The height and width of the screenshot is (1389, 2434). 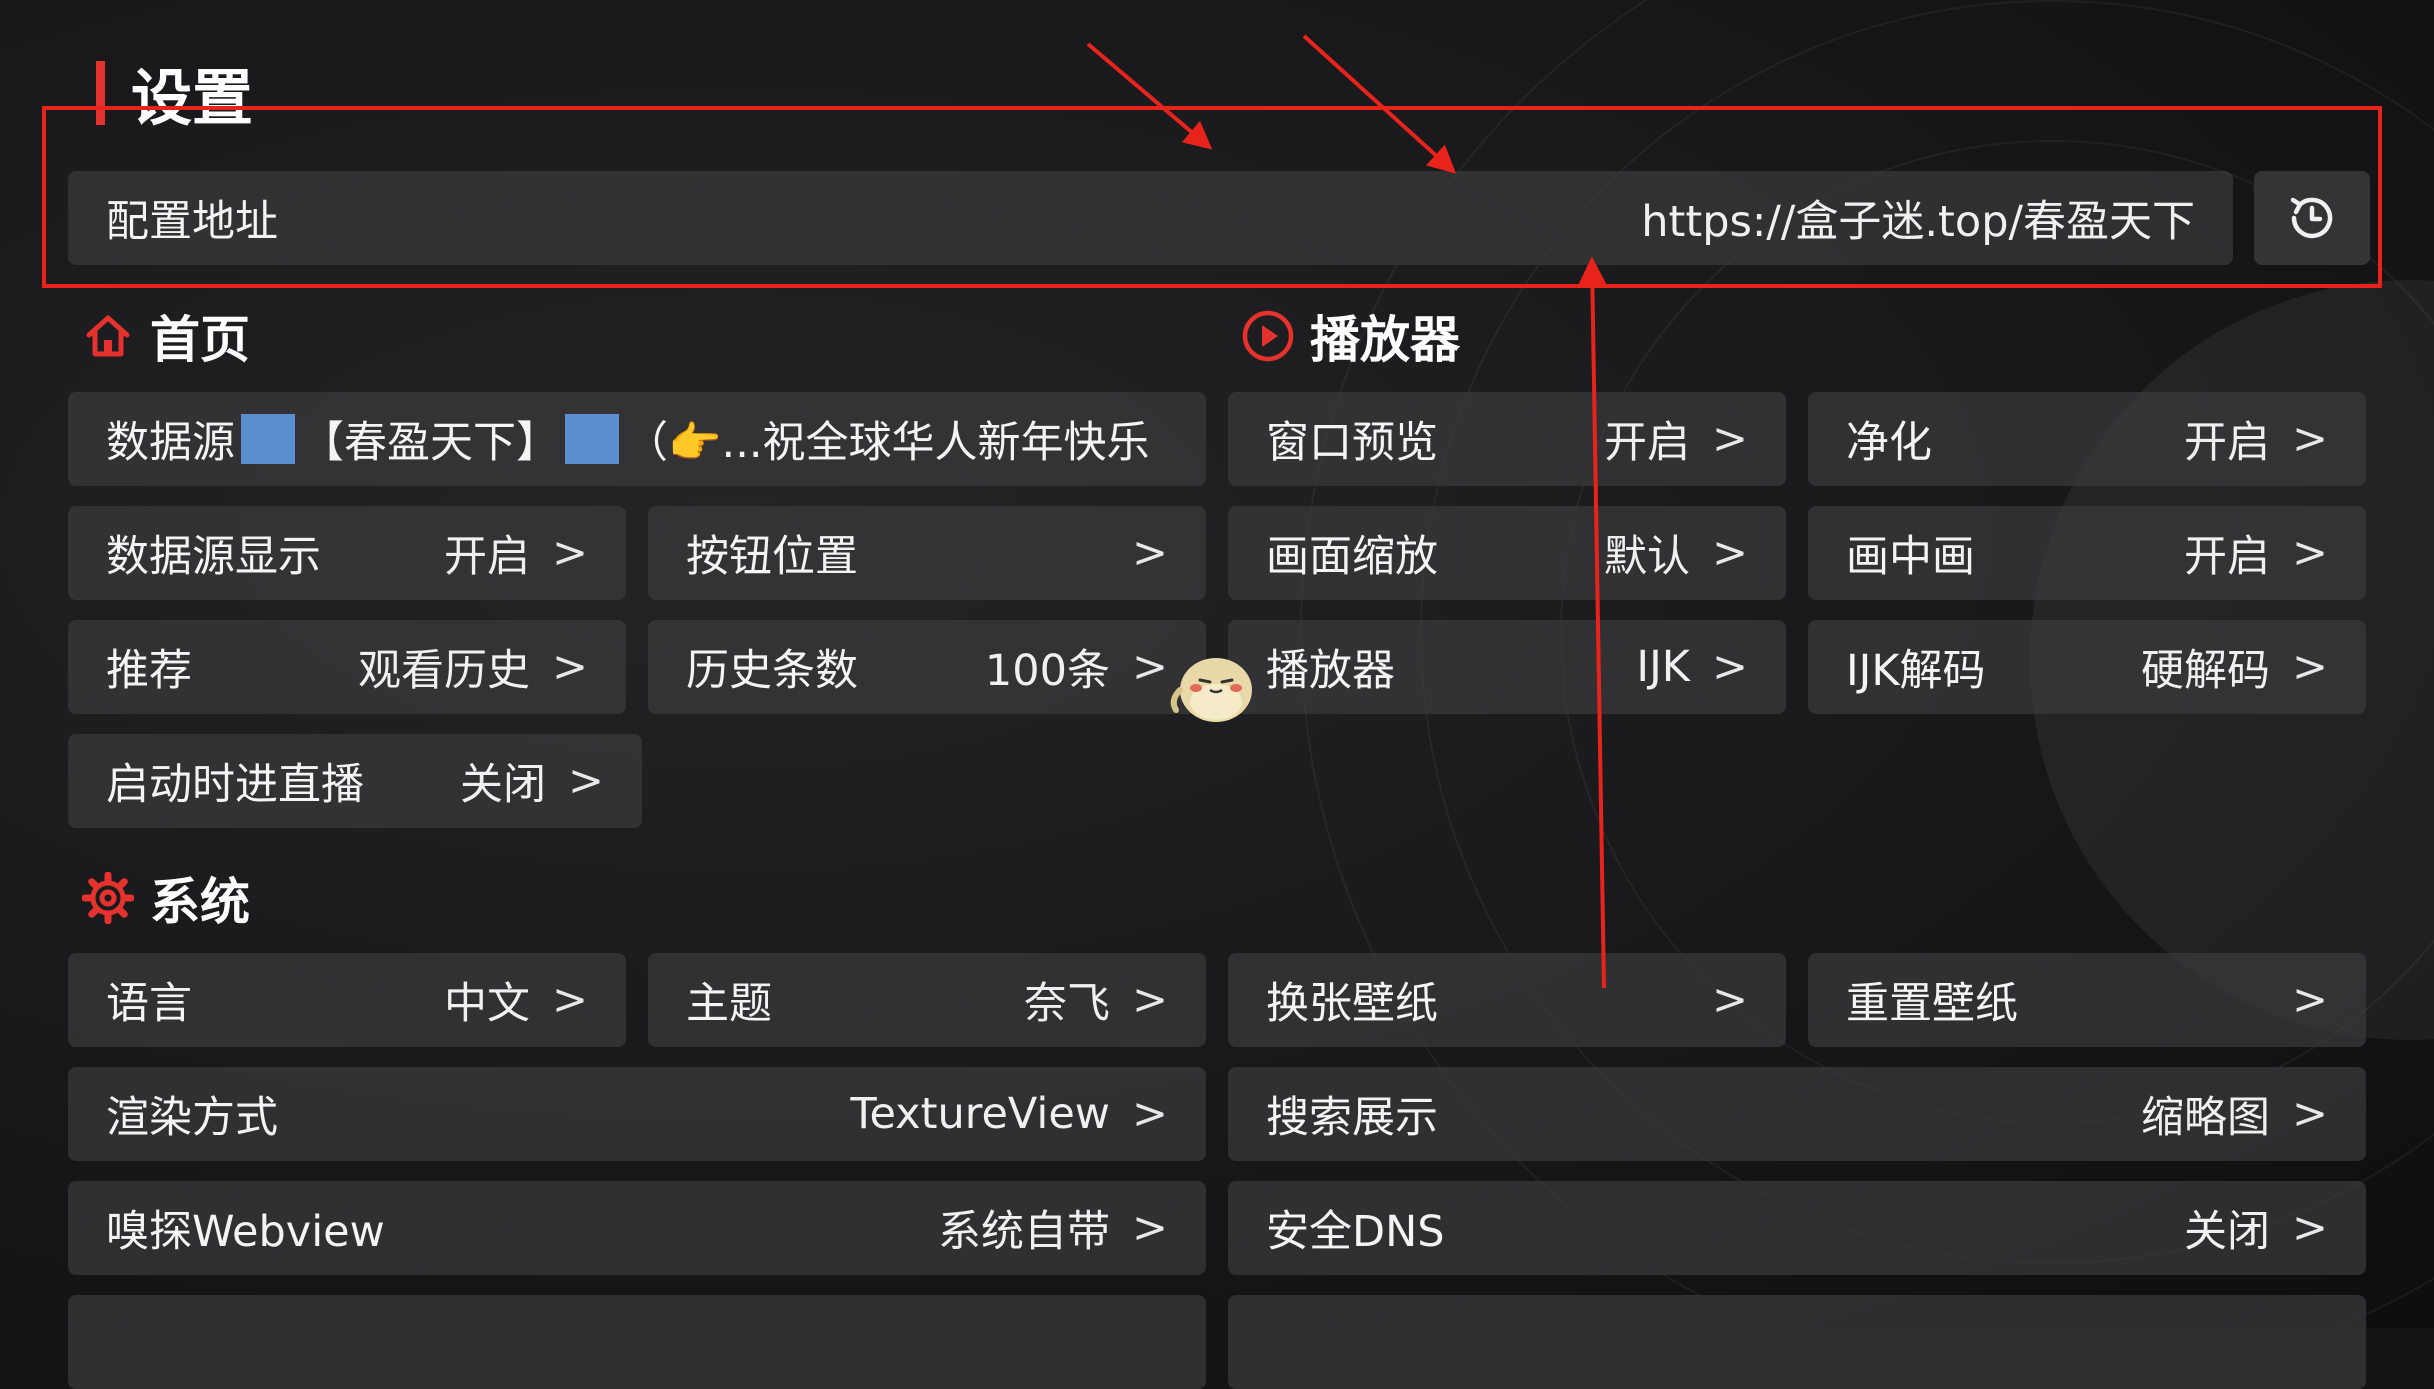 What do you see at coordinates (192, 222) in the screenshot?
I see `config-address-label: 配置地址` at bounding box center [192, 222].